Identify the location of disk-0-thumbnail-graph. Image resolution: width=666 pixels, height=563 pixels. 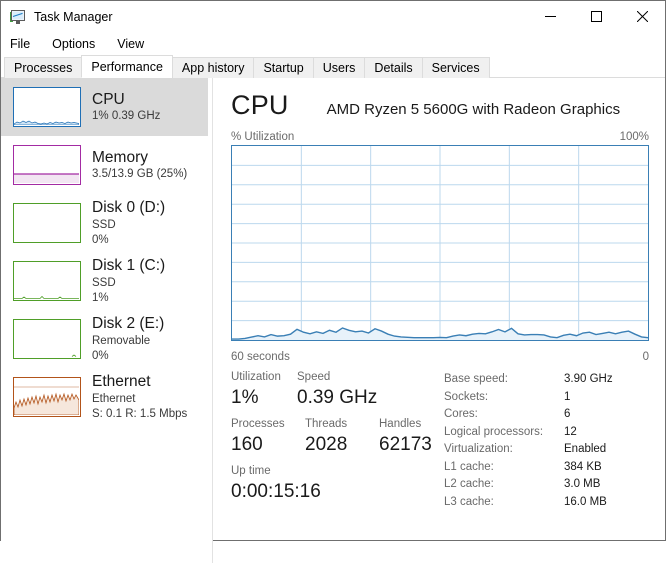
(47, 223).